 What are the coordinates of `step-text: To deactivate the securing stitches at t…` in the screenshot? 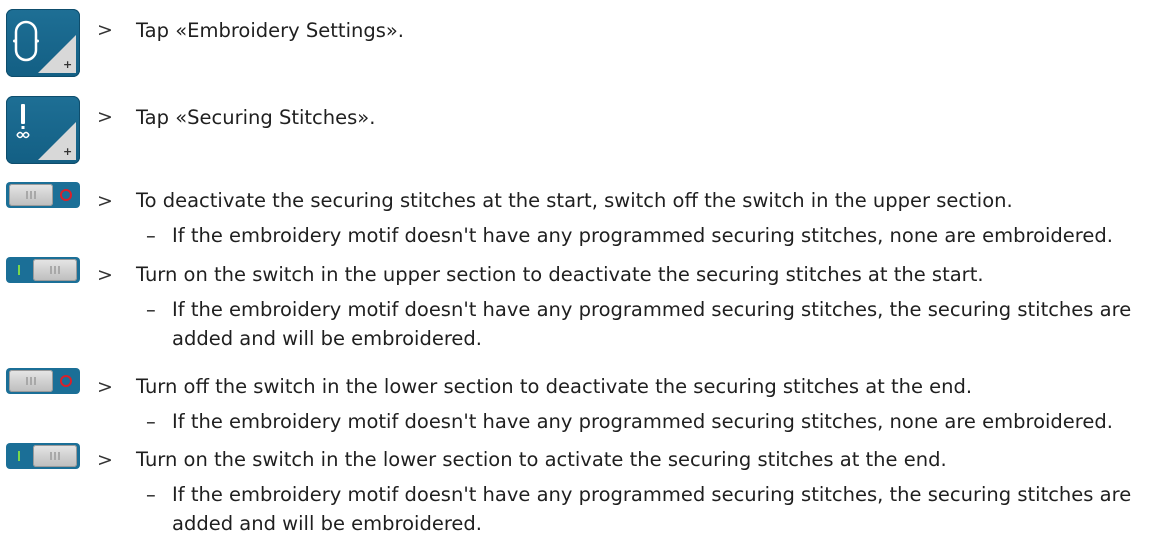 It's located at (574, 200).